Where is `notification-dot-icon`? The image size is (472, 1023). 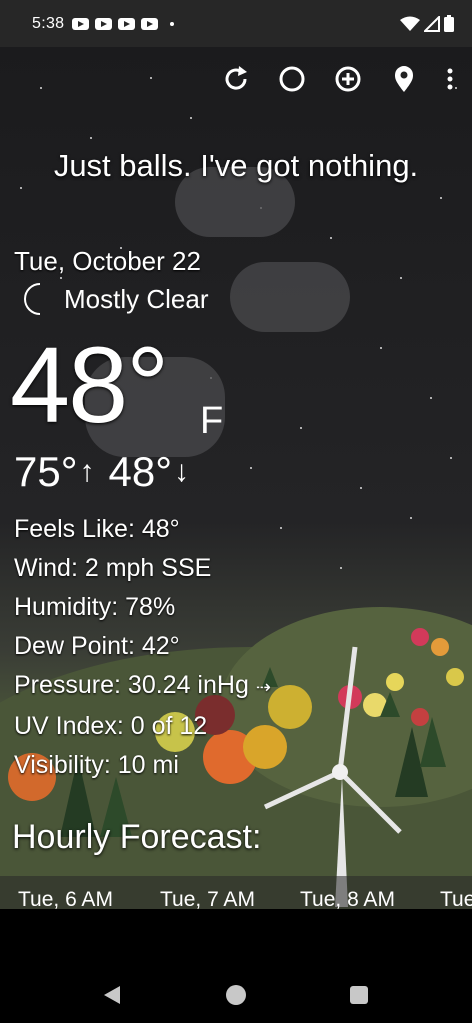 notification-dot-icon is located at coordinates (172, 23).